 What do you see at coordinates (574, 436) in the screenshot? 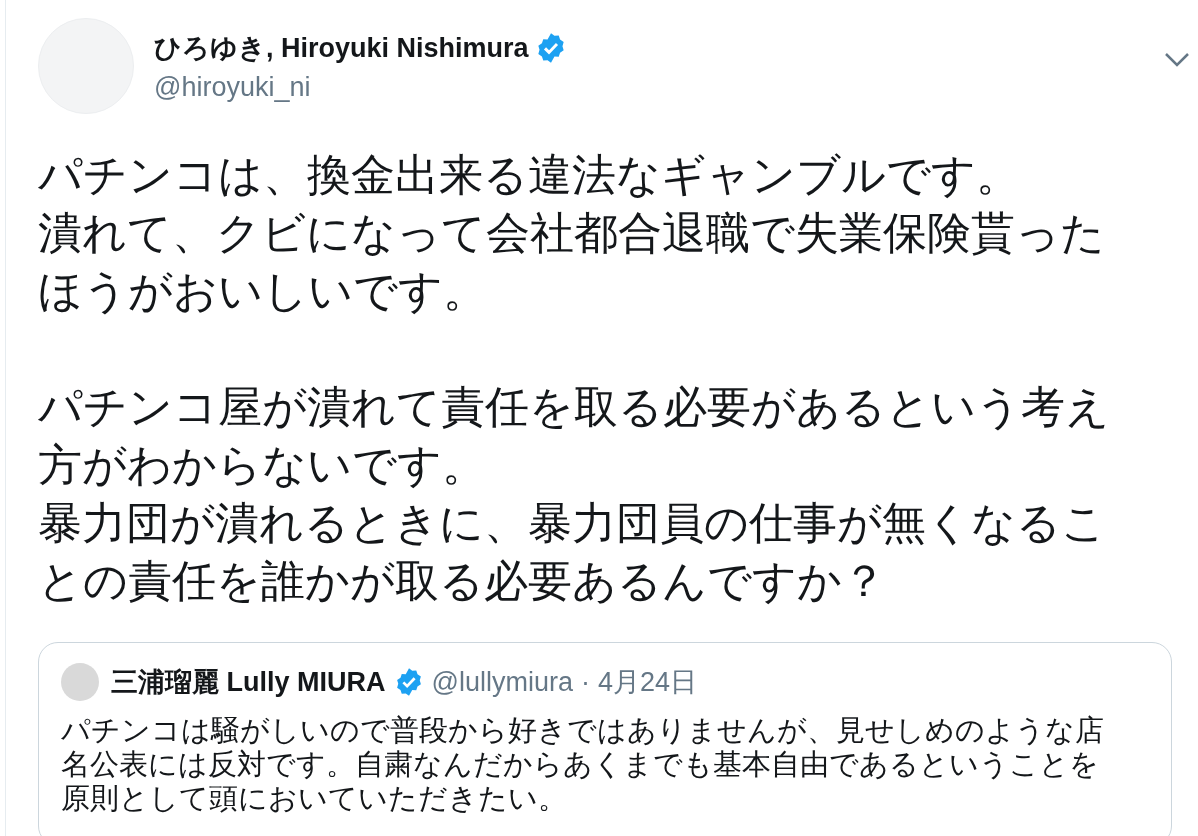
I see `tweet-text: パチンコ屋が潰れて責任を取る必要があるという考え方がわからないです。` at bounding box center [574, 436].